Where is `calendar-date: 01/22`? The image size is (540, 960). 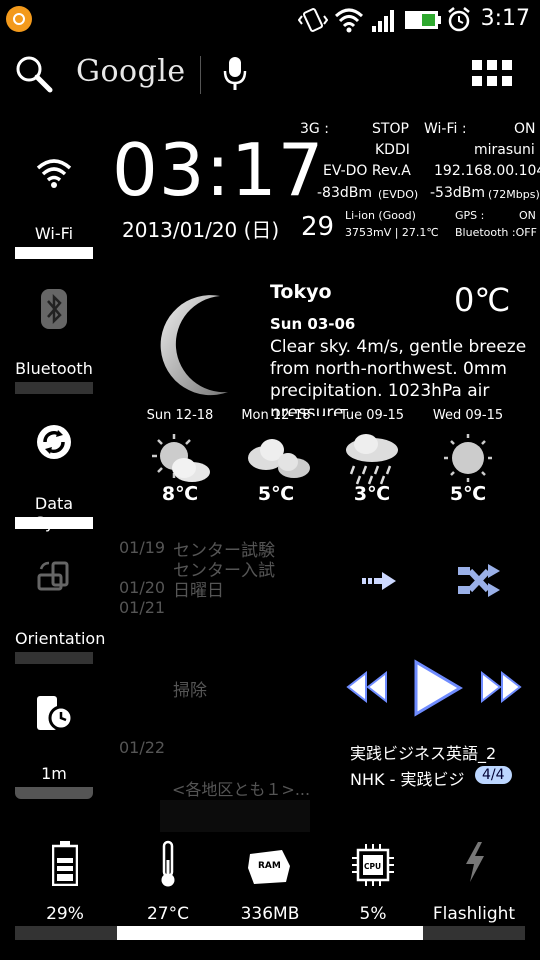
calendar-date: 01/22 is located at coordinates (142, 747).